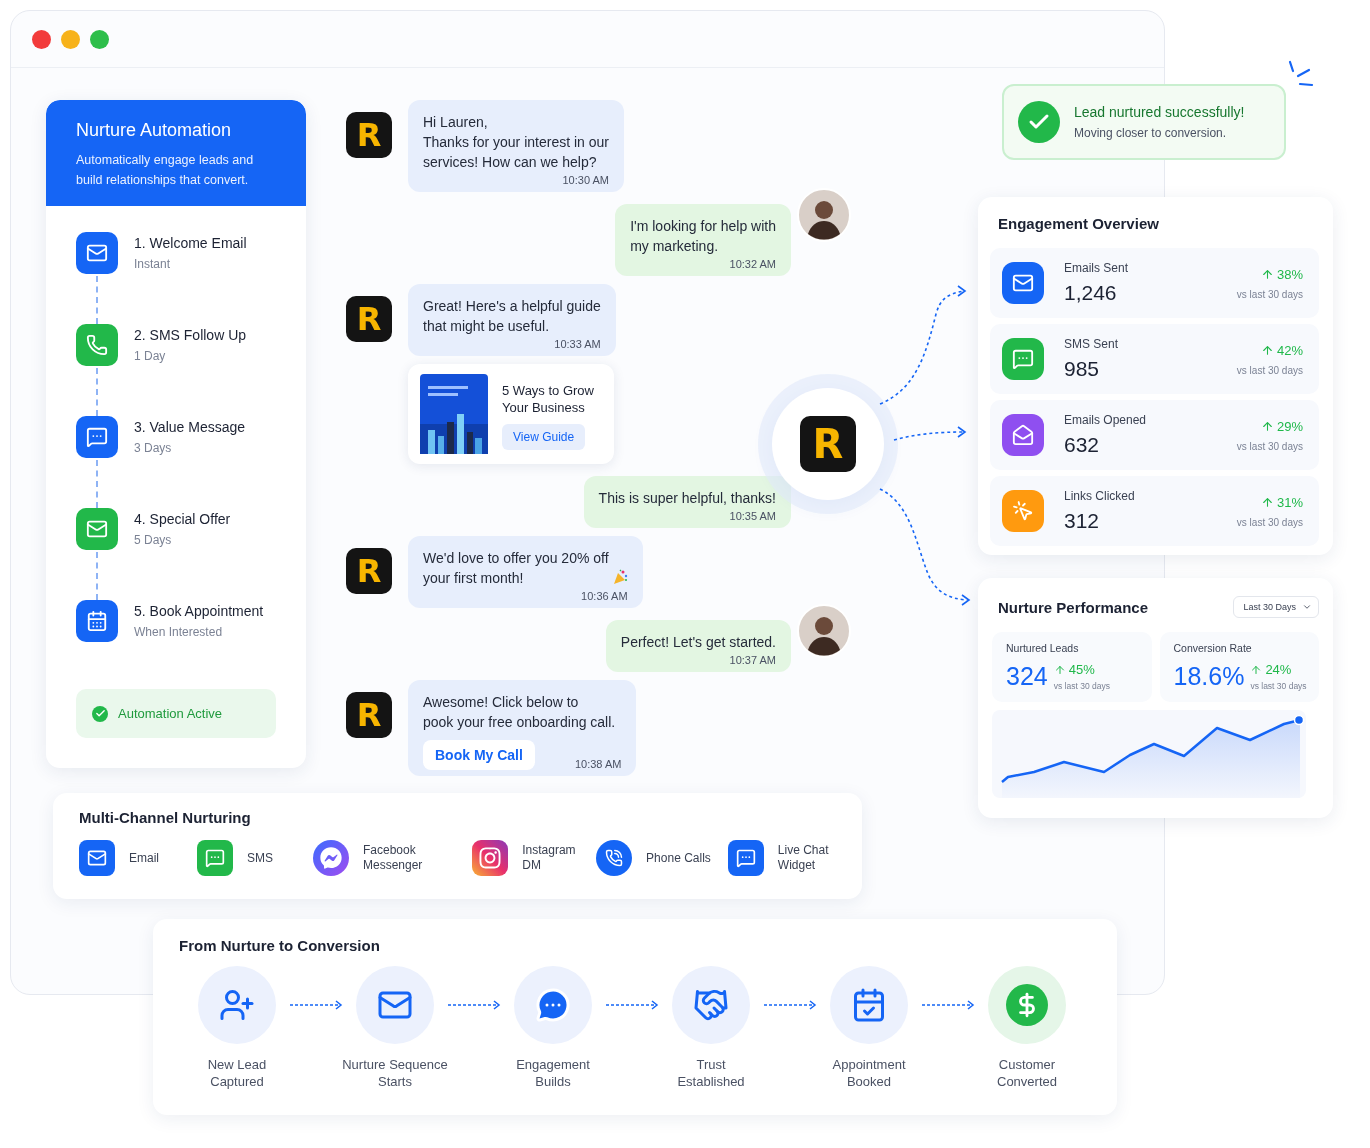 The height and width of the screenshot is (1148, 1370). Describe the element at coordinates (1082, 445) in the screenshot. I see `metric-value: 632` at that location.